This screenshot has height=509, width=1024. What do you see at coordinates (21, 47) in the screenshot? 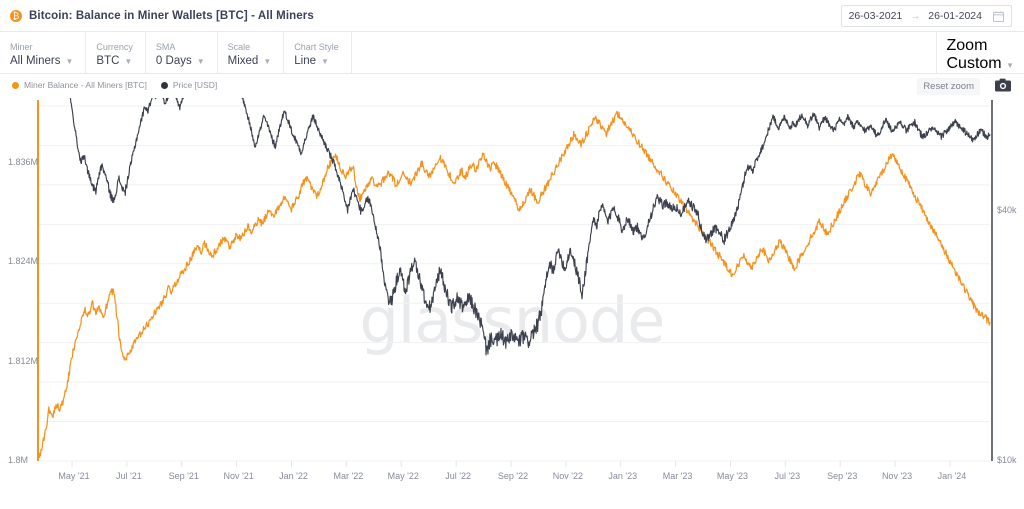
I see `dropdown-miner-label: Miner` at bounding box center [21, 47].